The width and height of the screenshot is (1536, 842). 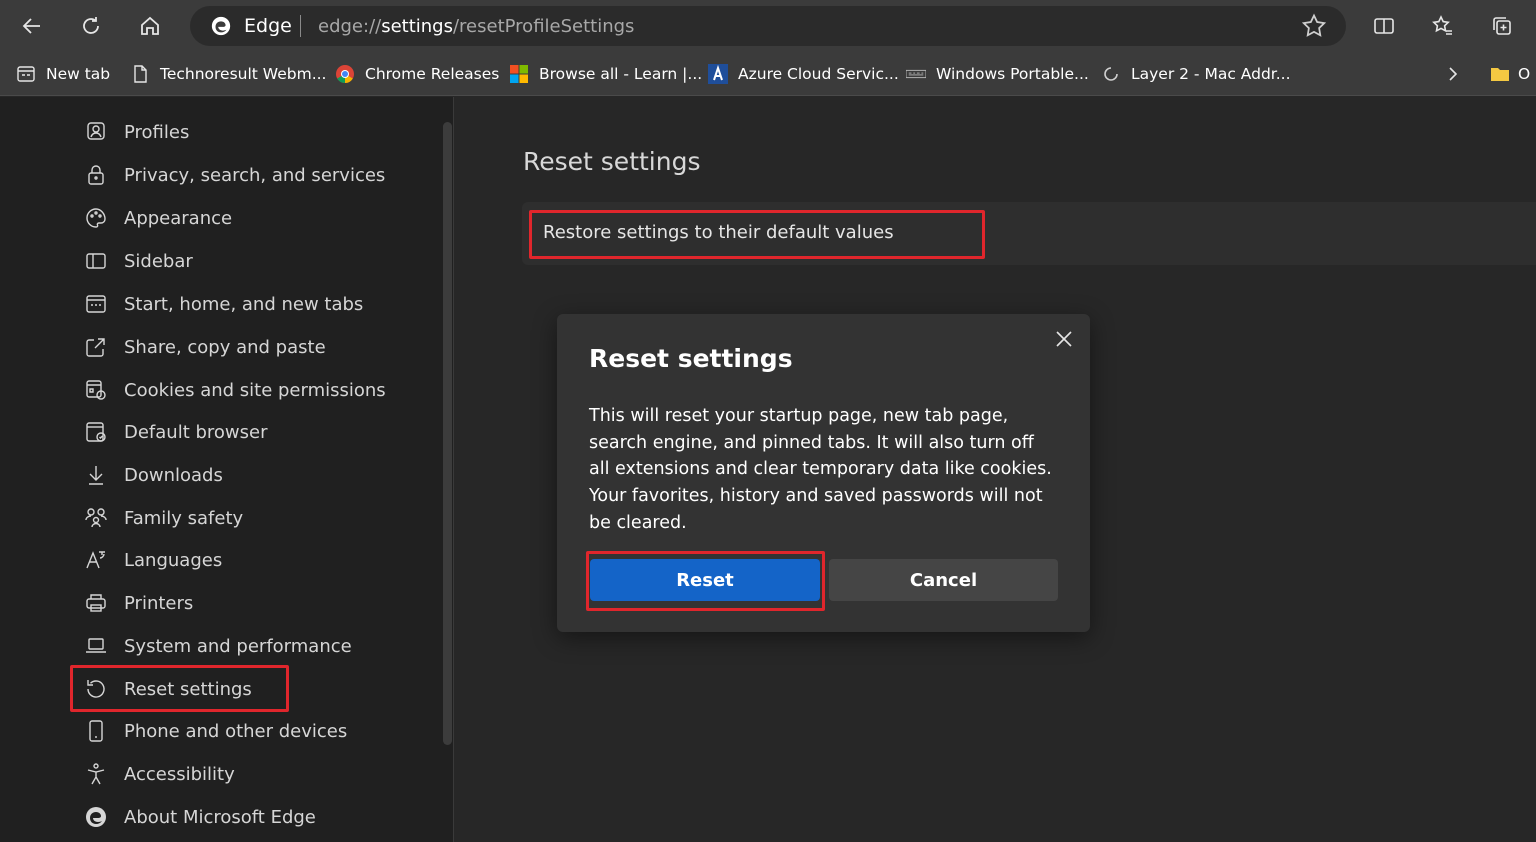 What do you see at coordinates (220, 817) in the screenshot?
I see `sidebar-item-label: About Microsoft Edge` at bounding box center [220, 817].